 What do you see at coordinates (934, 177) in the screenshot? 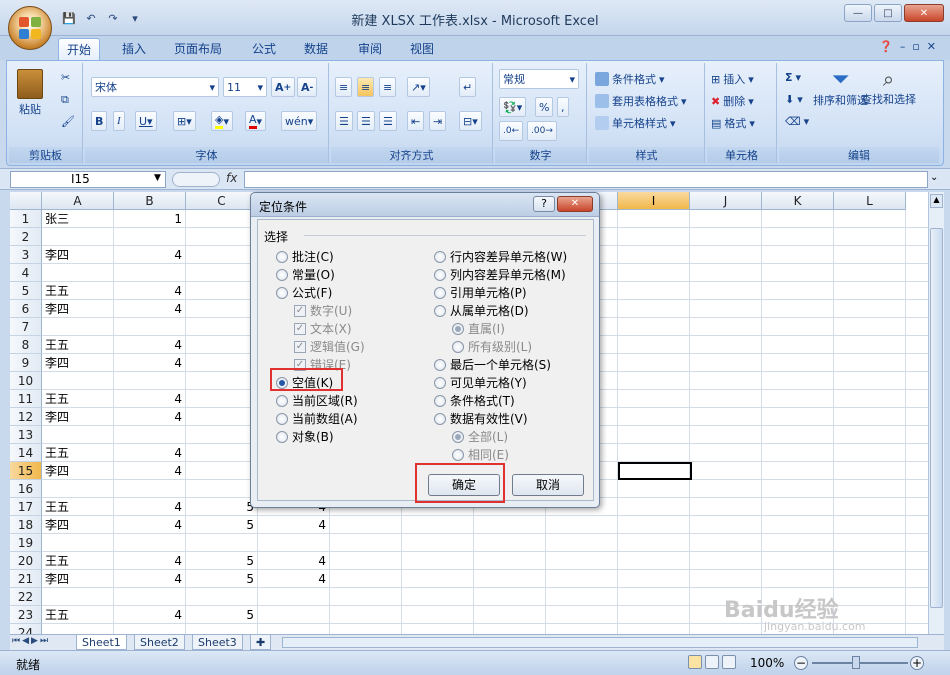
I see `expand-formula-bar-icon: ⌄` at bounding box center [934, 177].